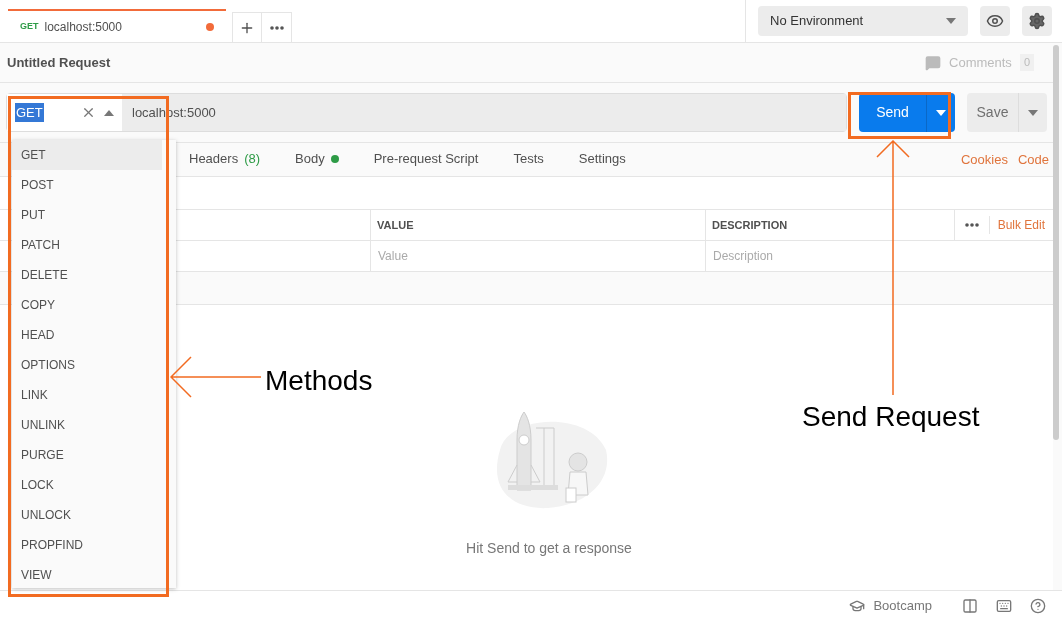  Describe the element at coordinates (970, 606) in the screenshot. I see `two-pane-icon` at that location.